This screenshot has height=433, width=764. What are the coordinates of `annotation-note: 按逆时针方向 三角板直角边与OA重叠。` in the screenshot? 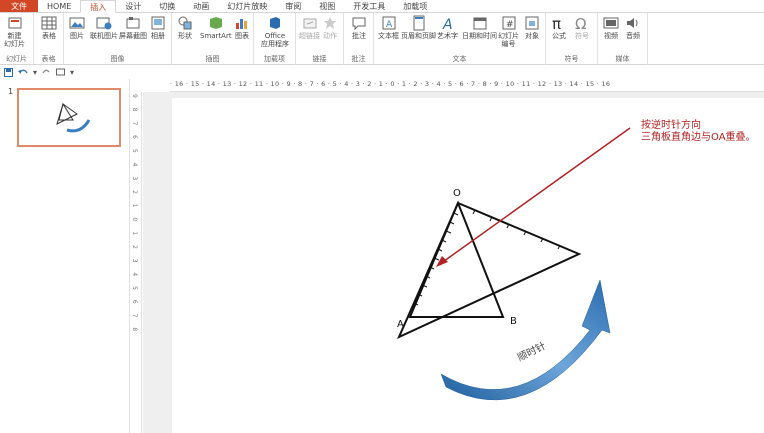 It's located at (698, 132).